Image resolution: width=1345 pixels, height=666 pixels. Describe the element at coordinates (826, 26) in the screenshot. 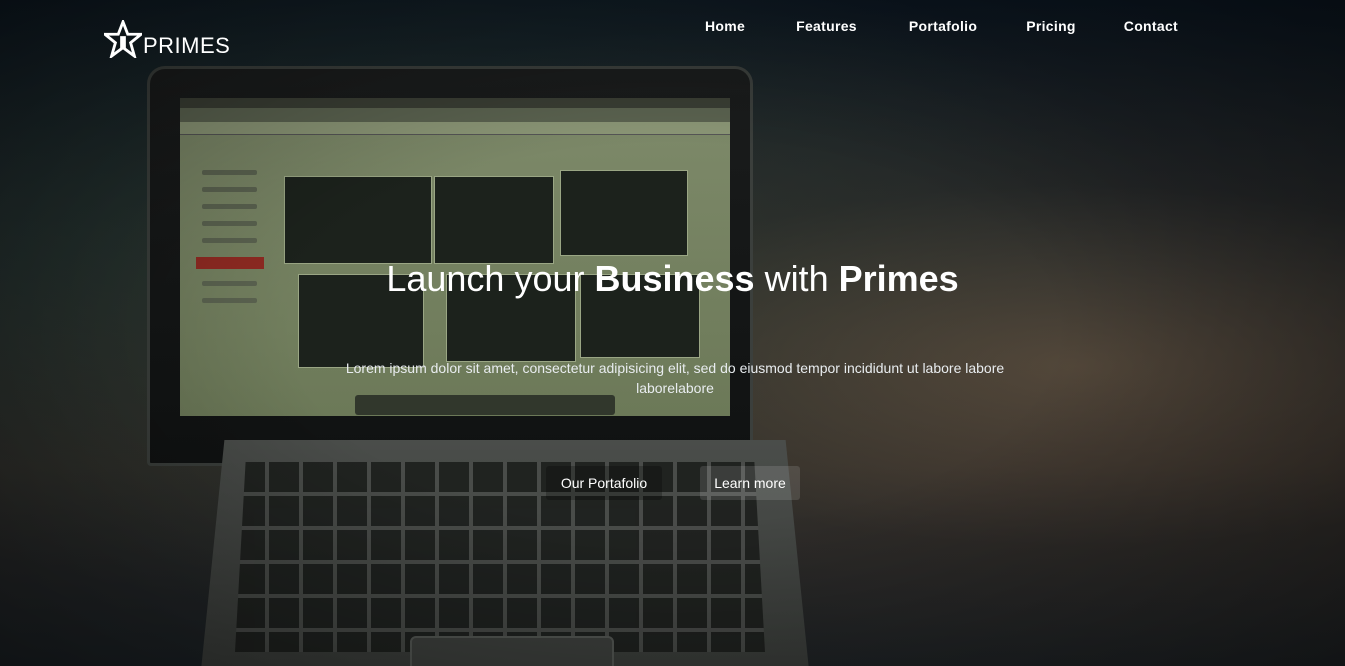

I see `nav-item-features: Features` at that location.